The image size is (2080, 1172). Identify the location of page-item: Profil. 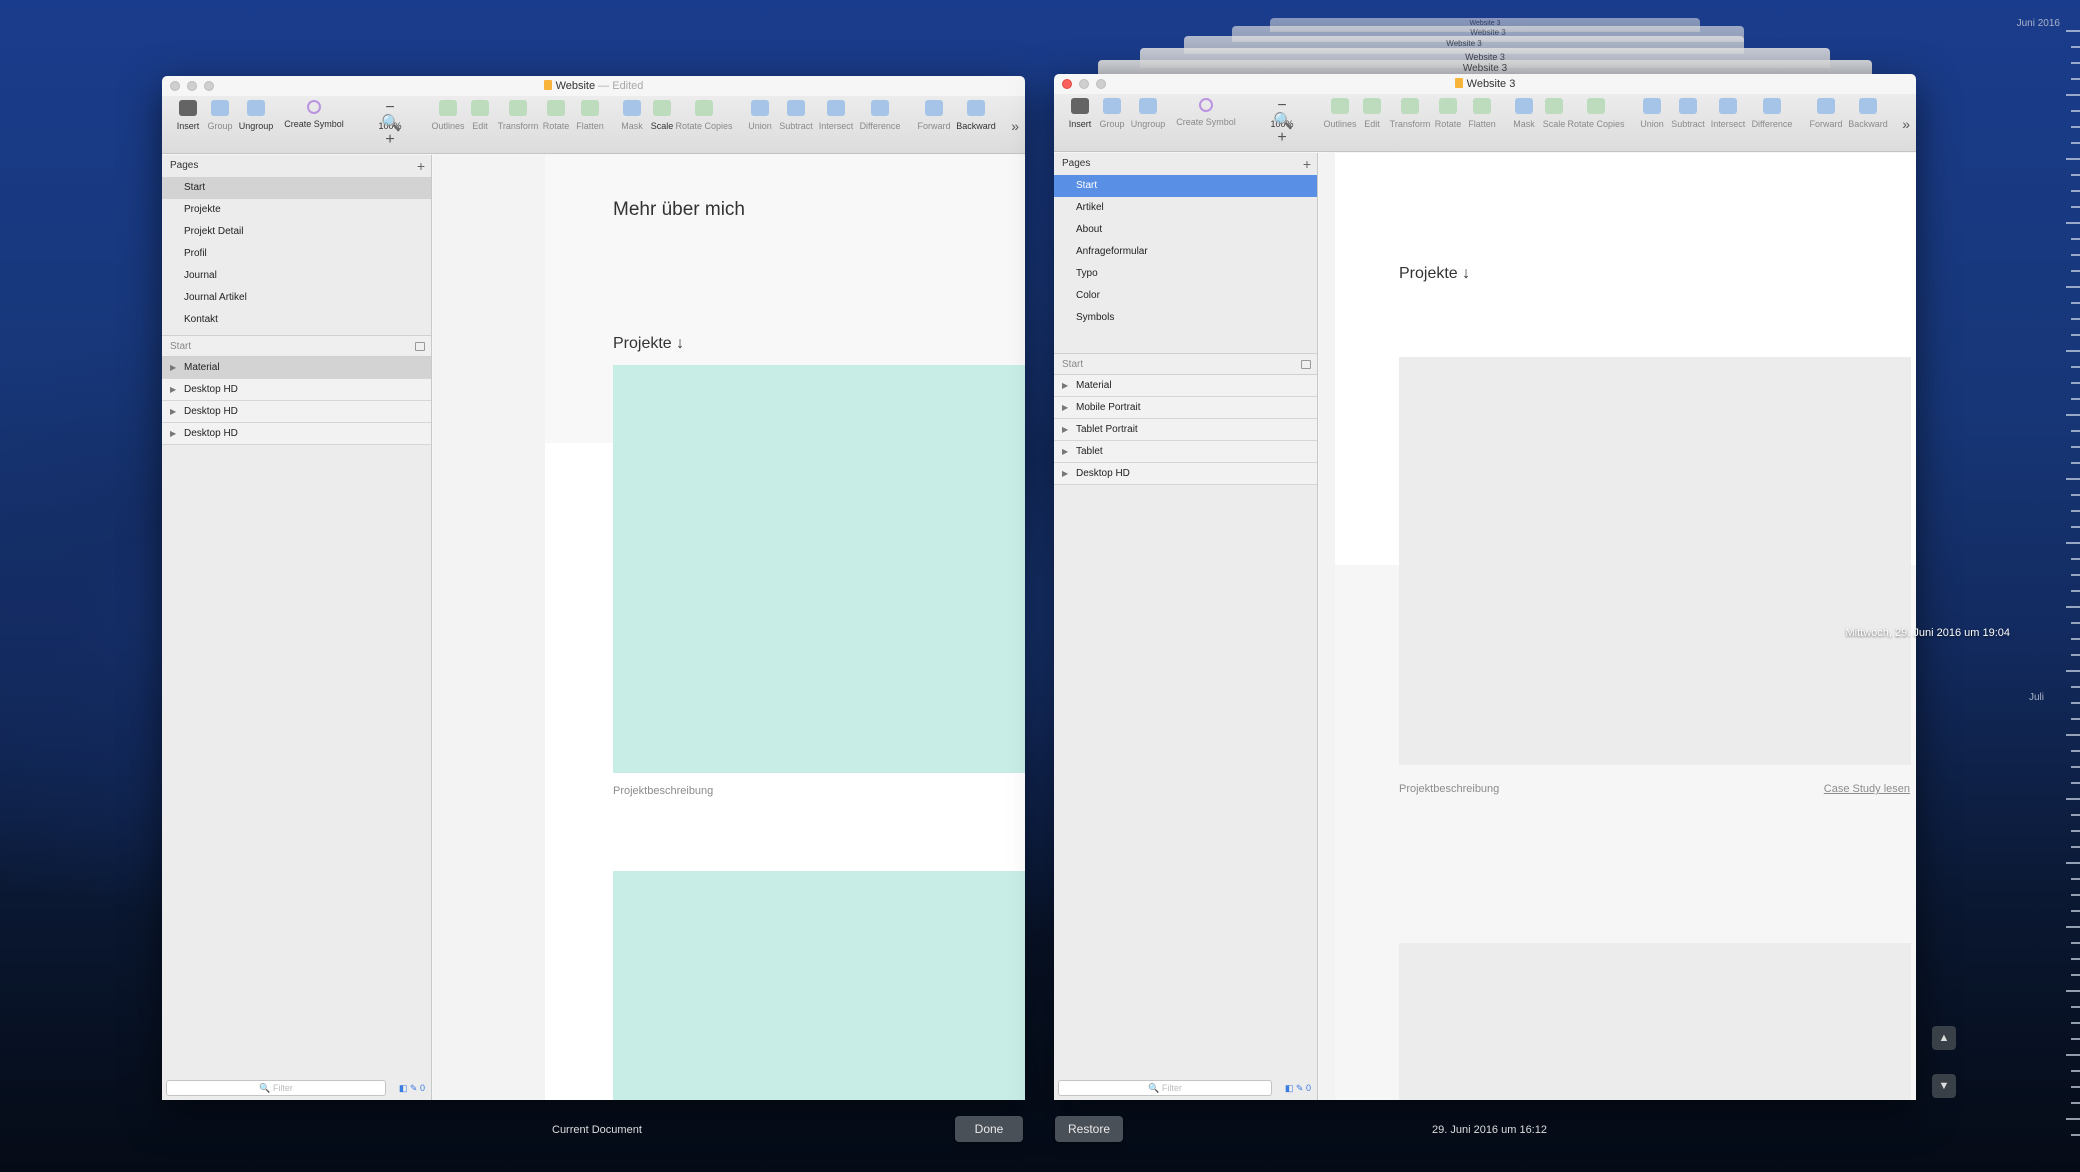
(296, 254).